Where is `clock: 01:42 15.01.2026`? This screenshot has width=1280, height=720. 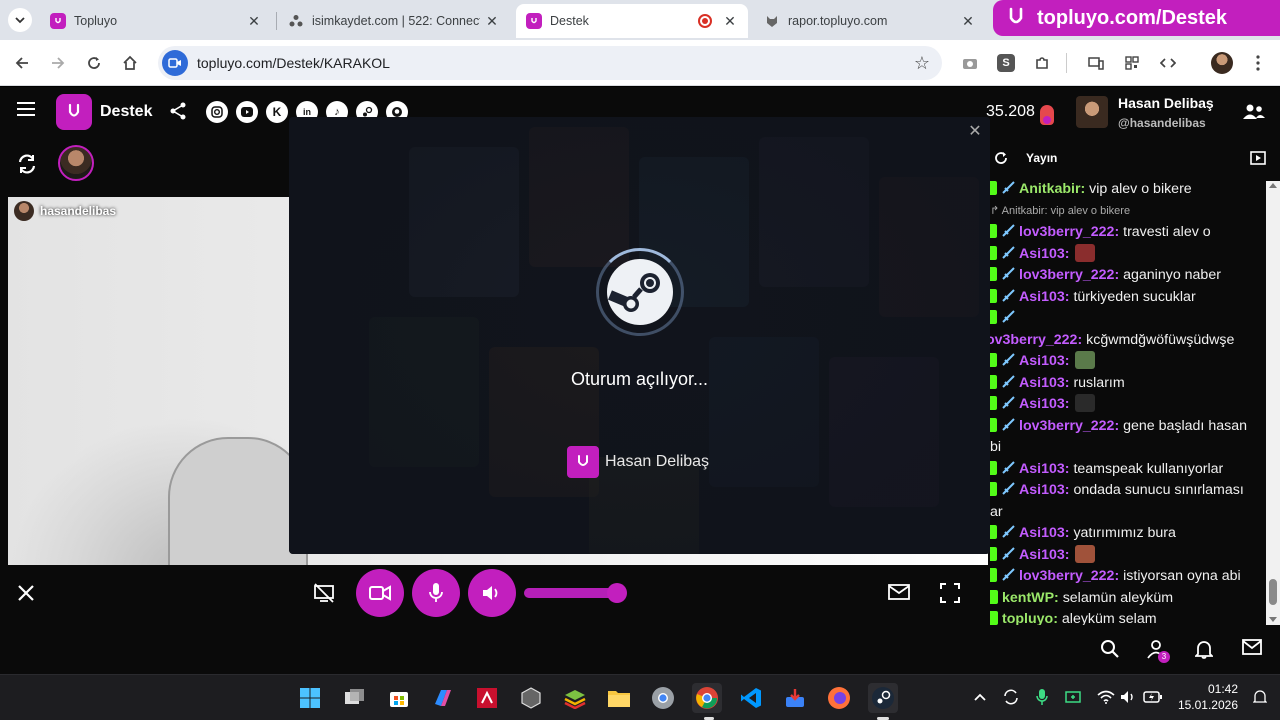 clock: 01:42 15.01.2026 is located at coordinates (1205, 697).